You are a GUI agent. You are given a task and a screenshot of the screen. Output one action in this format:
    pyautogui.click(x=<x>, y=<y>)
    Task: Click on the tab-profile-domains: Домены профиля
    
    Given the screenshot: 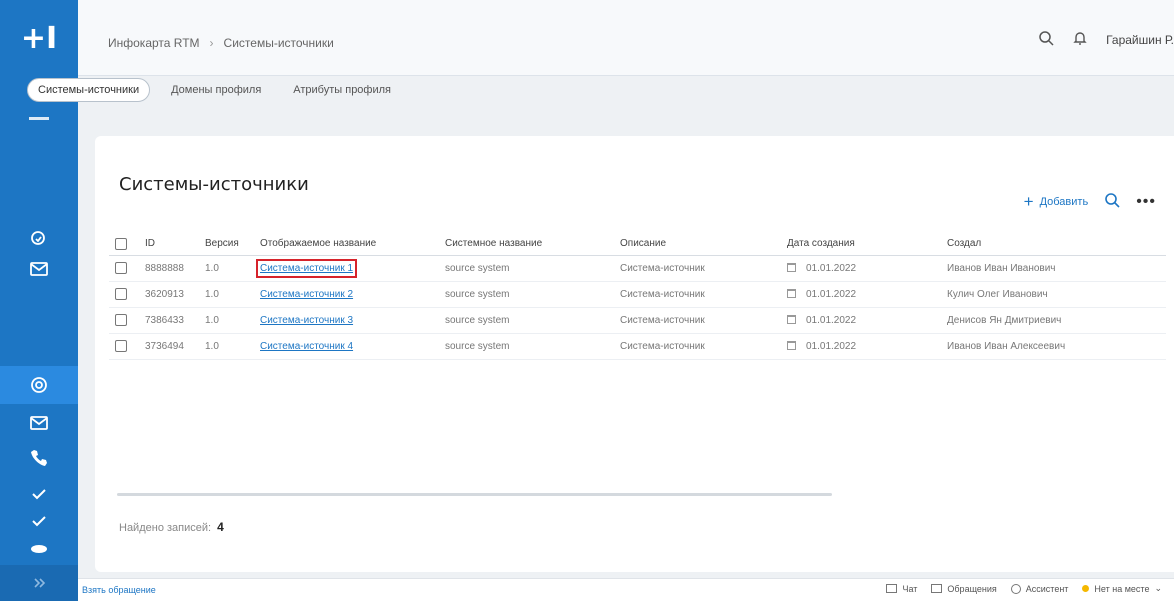 What is the action you would take?
    pyautogui.click(x=216, y=90)
    